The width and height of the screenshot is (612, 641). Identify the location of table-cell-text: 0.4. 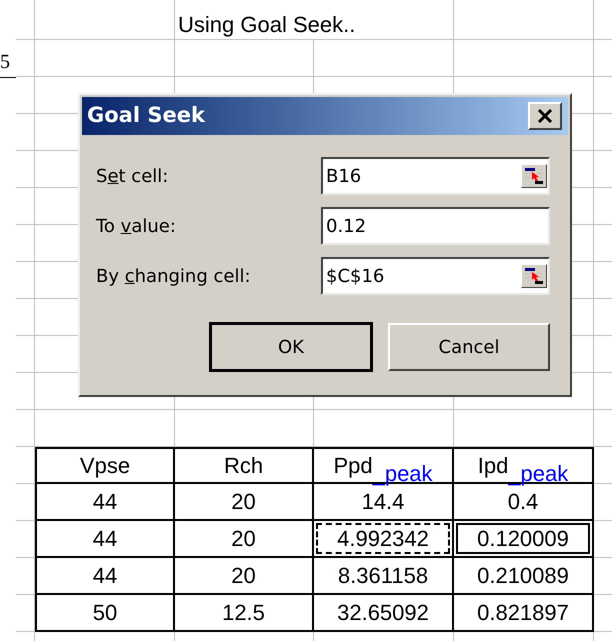
(523, 502).